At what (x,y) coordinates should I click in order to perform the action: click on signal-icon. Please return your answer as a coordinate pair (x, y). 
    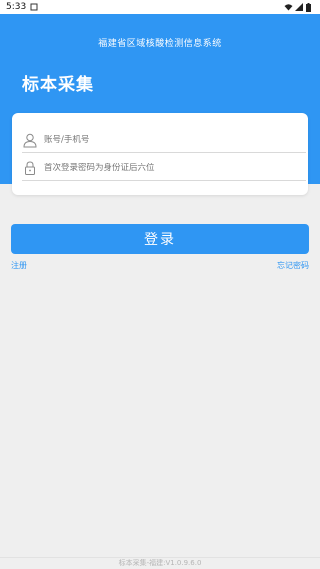
    Looking at the image, I should click on (299, 7).